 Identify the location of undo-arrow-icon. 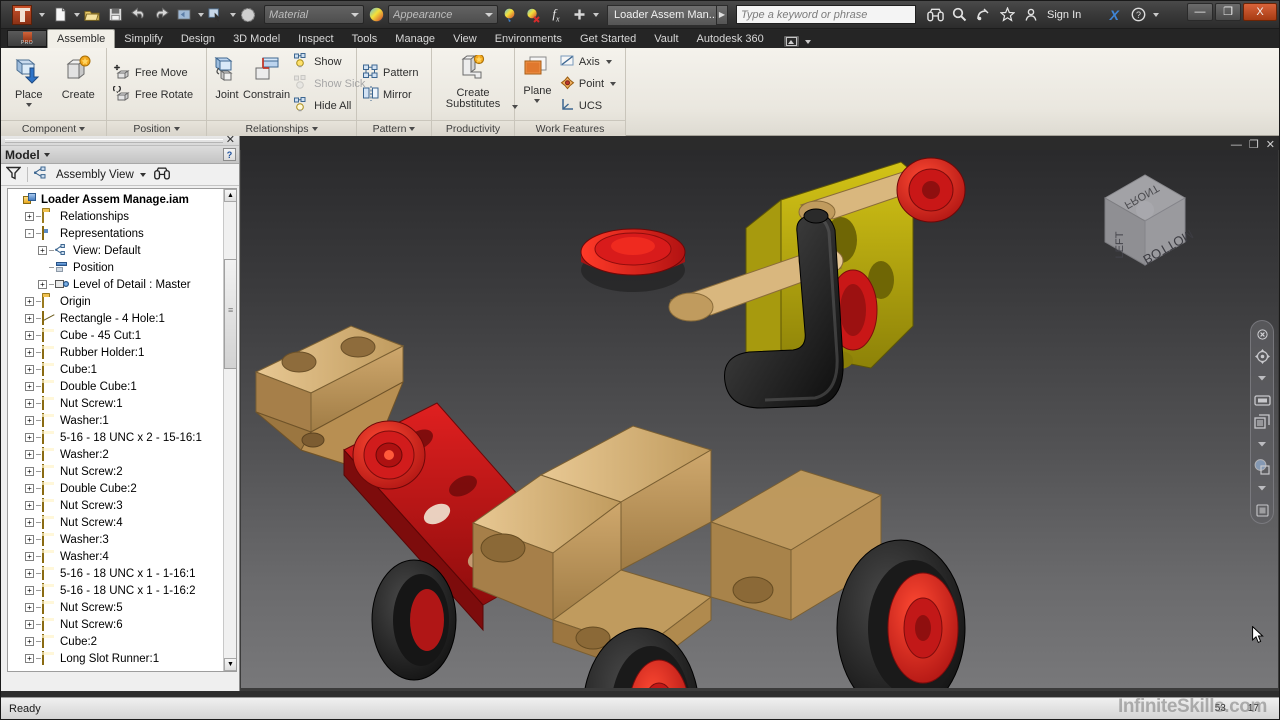
(138, 15).